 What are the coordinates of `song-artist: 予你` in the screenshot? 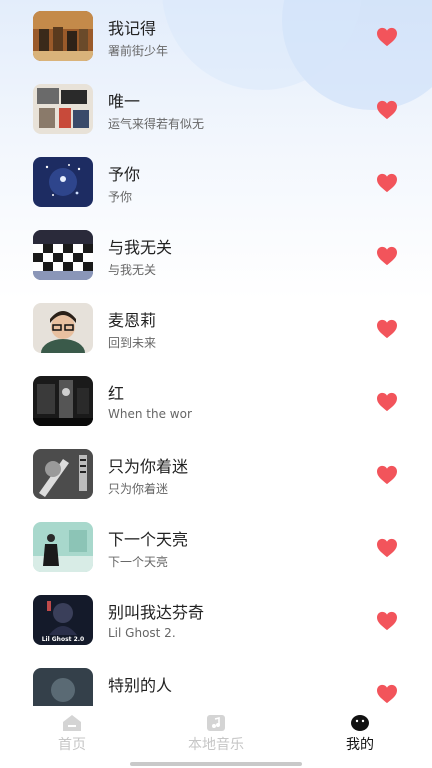 It's located at (120, 197).